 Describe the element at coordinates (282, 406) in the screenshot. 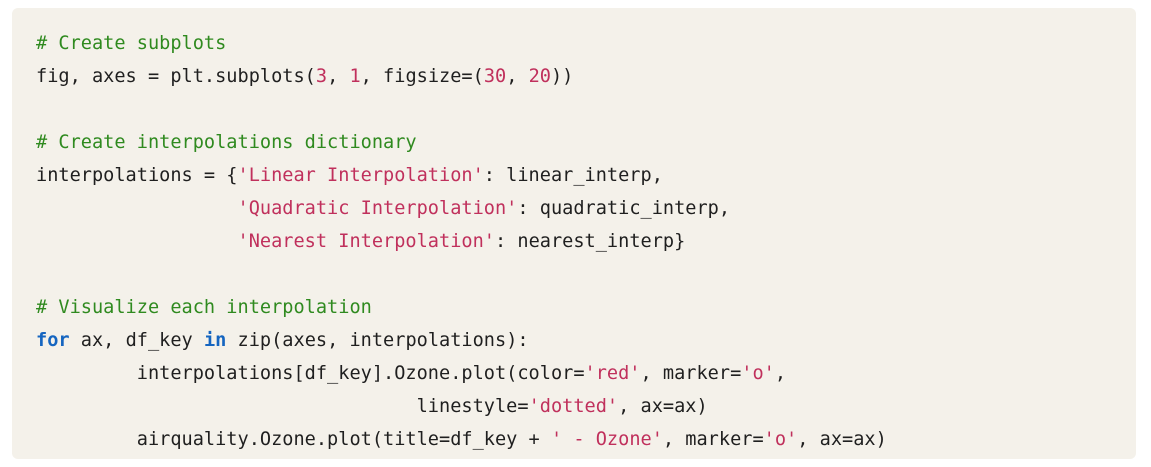

I see `code-token-plain: linestyle=` at that location.